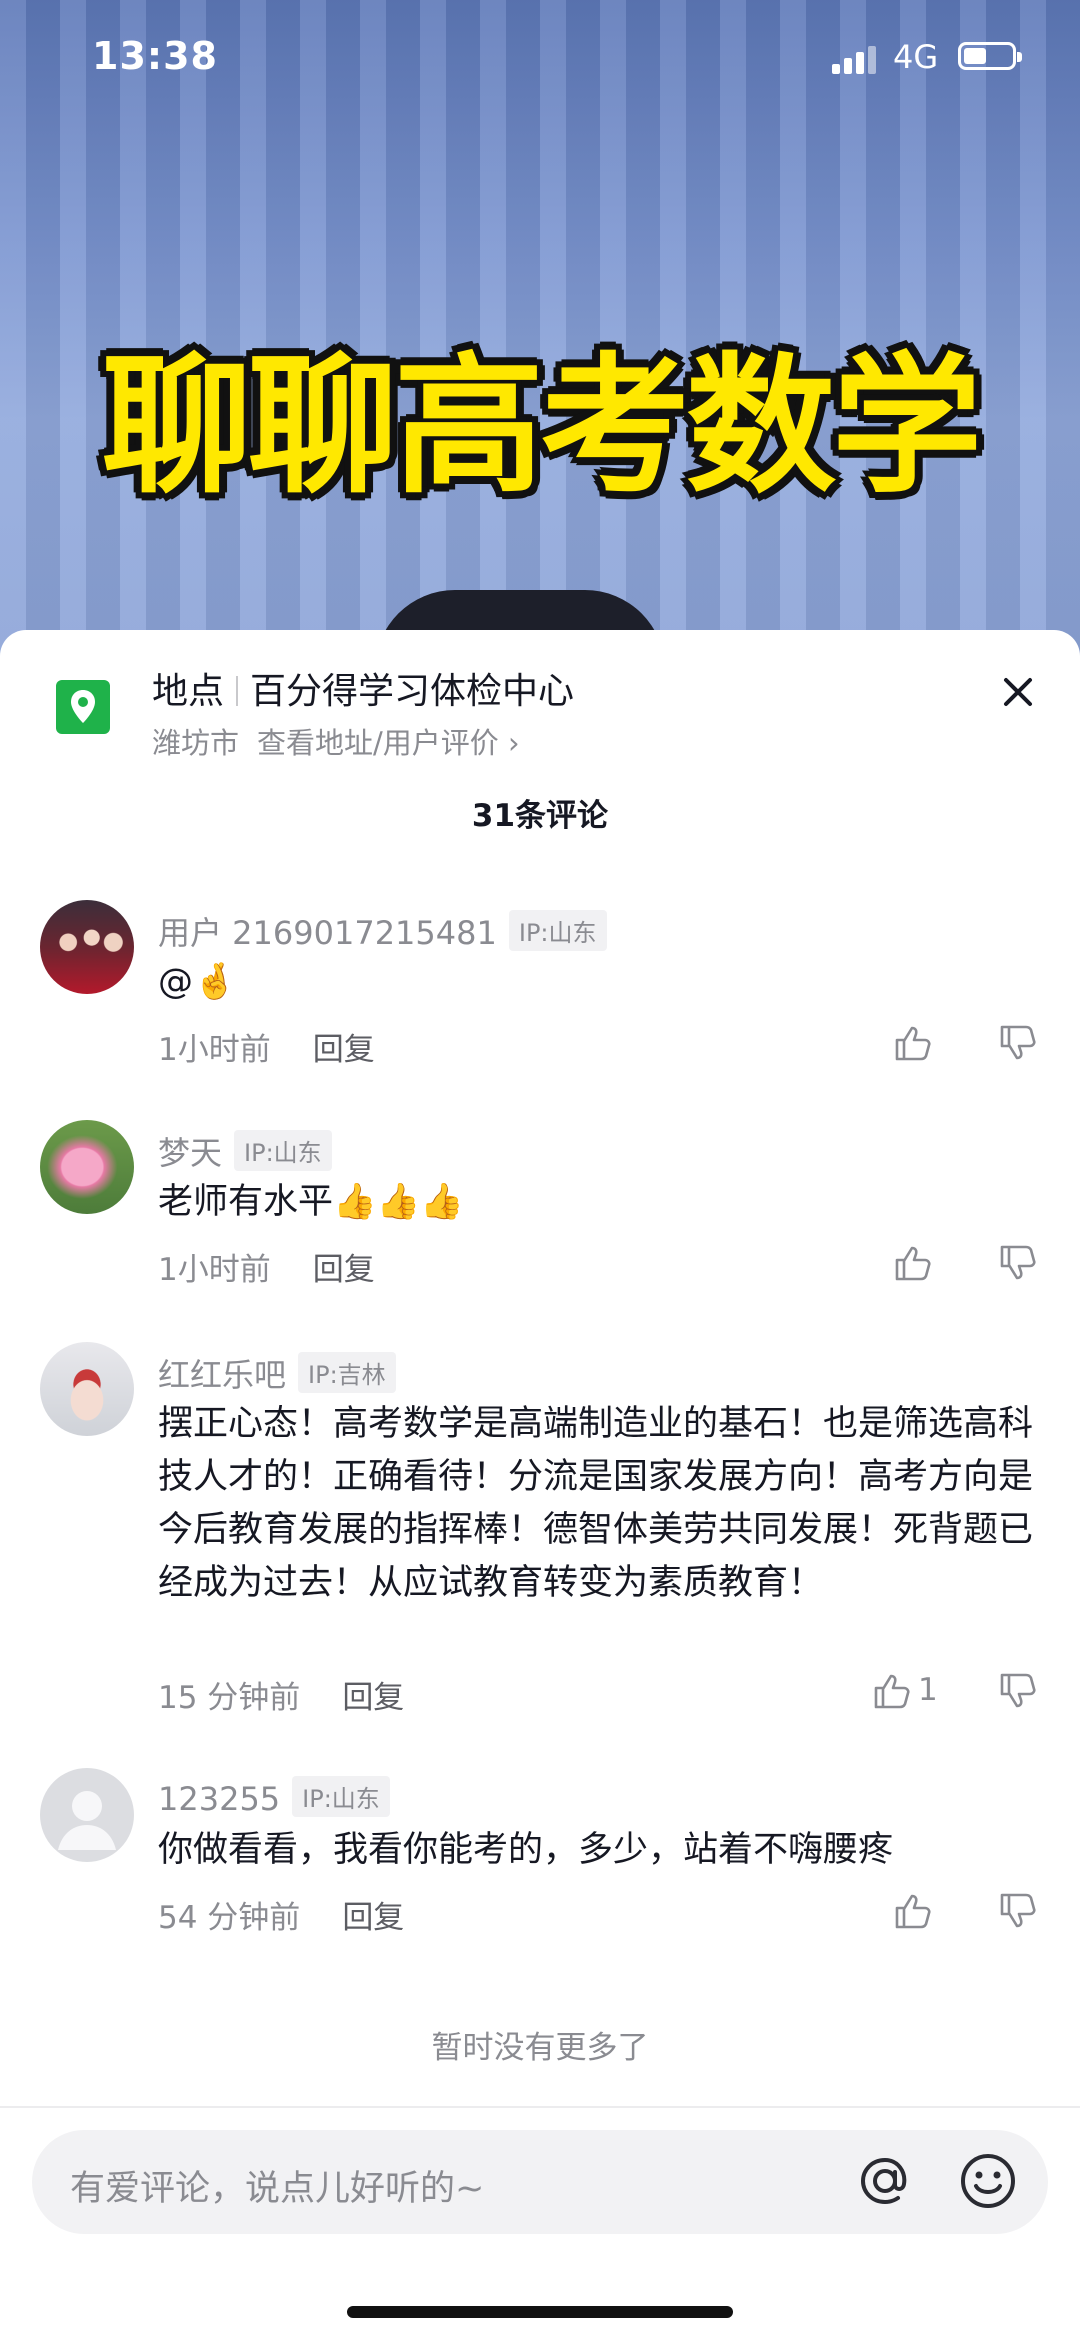  What do you see at coordinates (540, 60) in the screenshot?
I see `status-bar: 13:38 4G` at bounding box center [540, 60].